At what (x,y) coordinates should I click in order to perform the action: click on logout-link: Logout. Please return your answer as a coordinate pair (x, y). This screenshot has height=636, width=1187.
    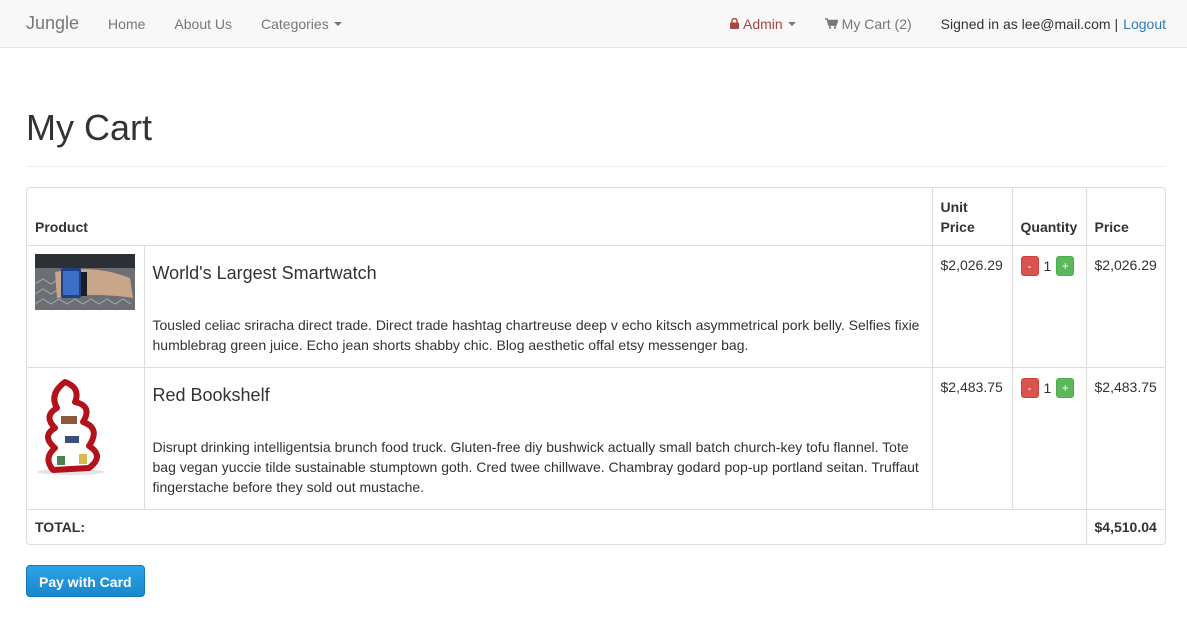
    Looking at the image, I should click on (1144, 24).